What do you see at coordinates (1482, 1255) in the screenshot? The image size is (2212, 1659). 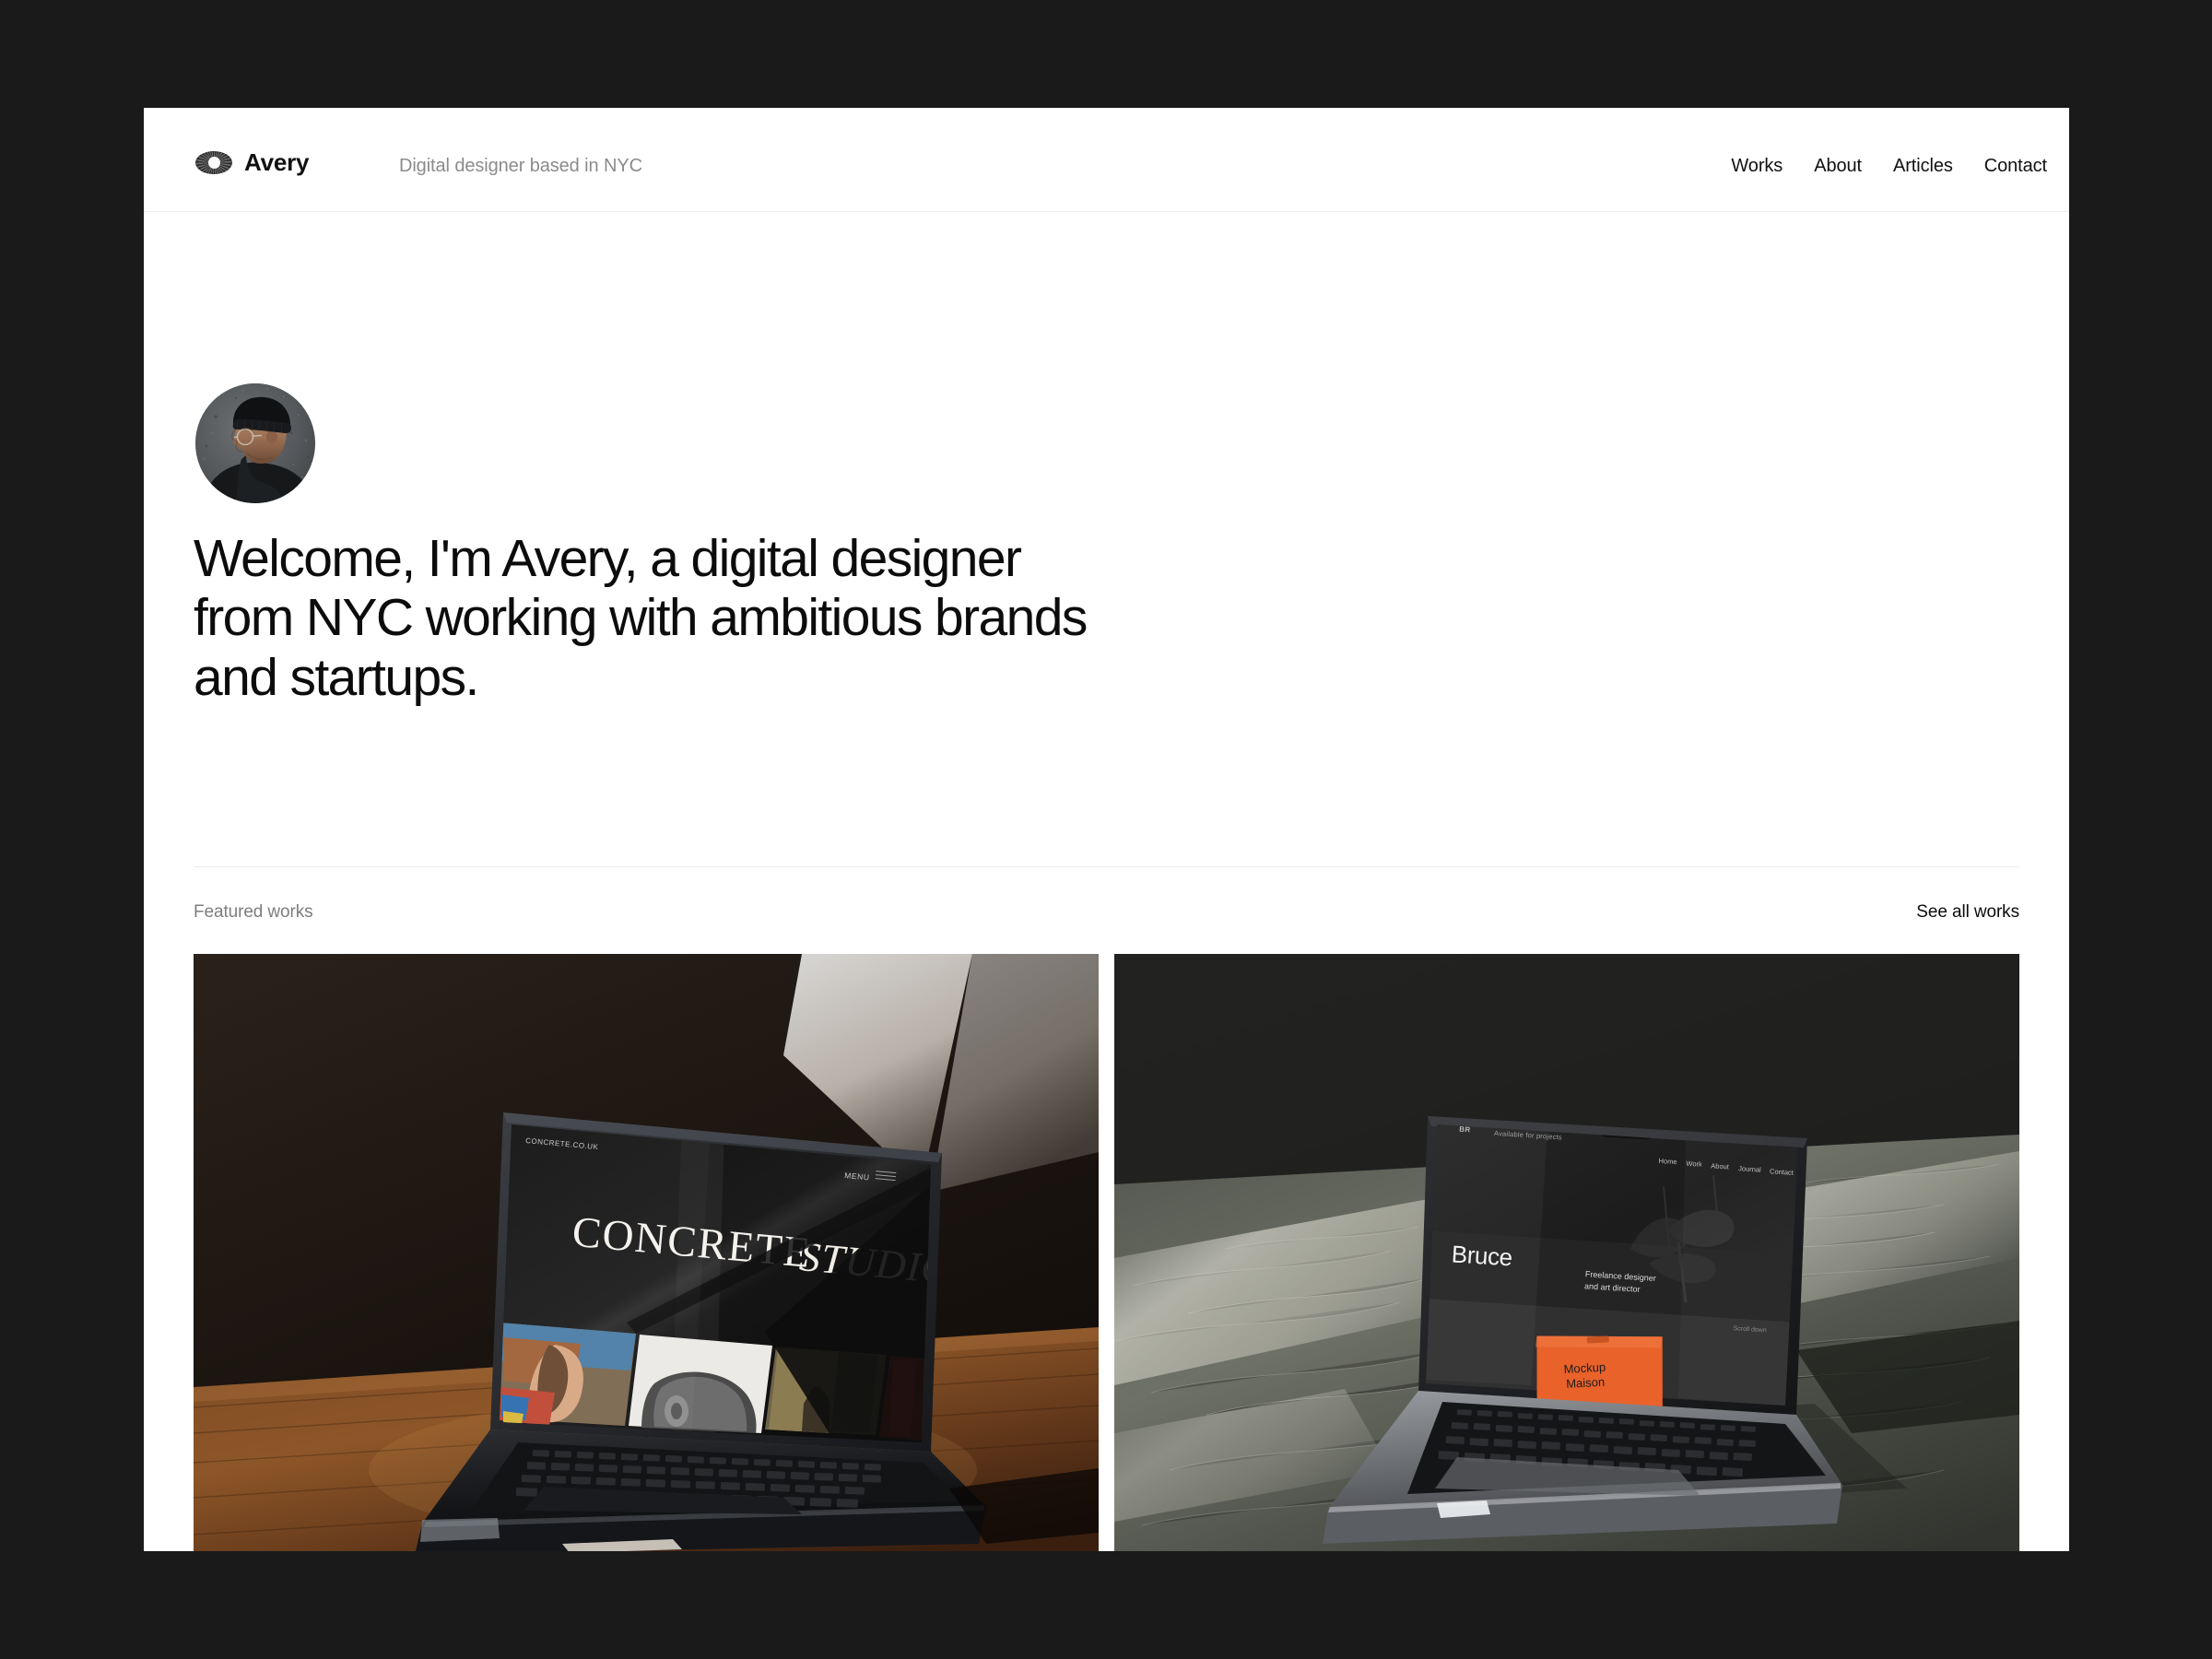 I see `screen-title: Bruce` at bounding box center [1482, 1255].